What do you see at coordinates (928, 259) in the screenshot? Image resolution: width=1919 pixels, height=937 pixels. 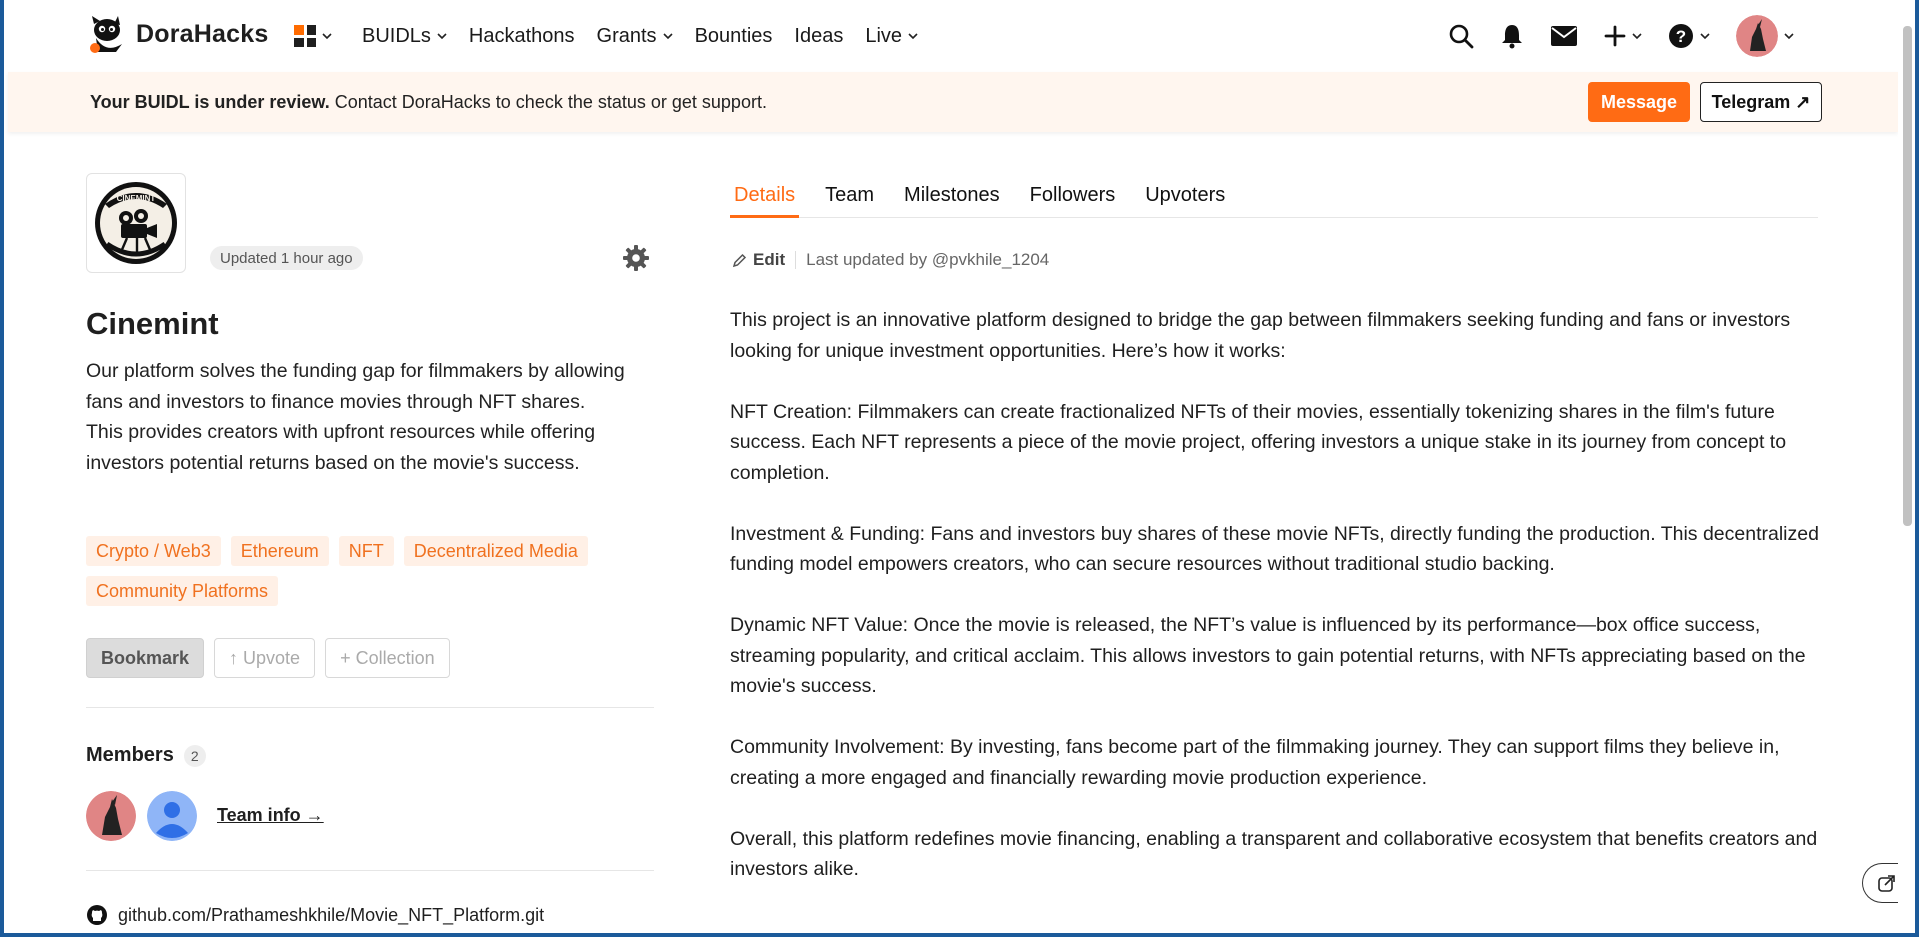 I see `last-updated-text: Last updated by @pvkhile_1204` at bounding box center [928, 259].